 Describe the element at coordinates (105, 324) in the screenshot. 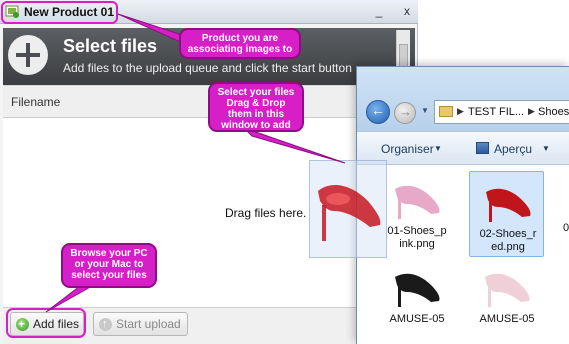

I see `upload-icon` at that location.